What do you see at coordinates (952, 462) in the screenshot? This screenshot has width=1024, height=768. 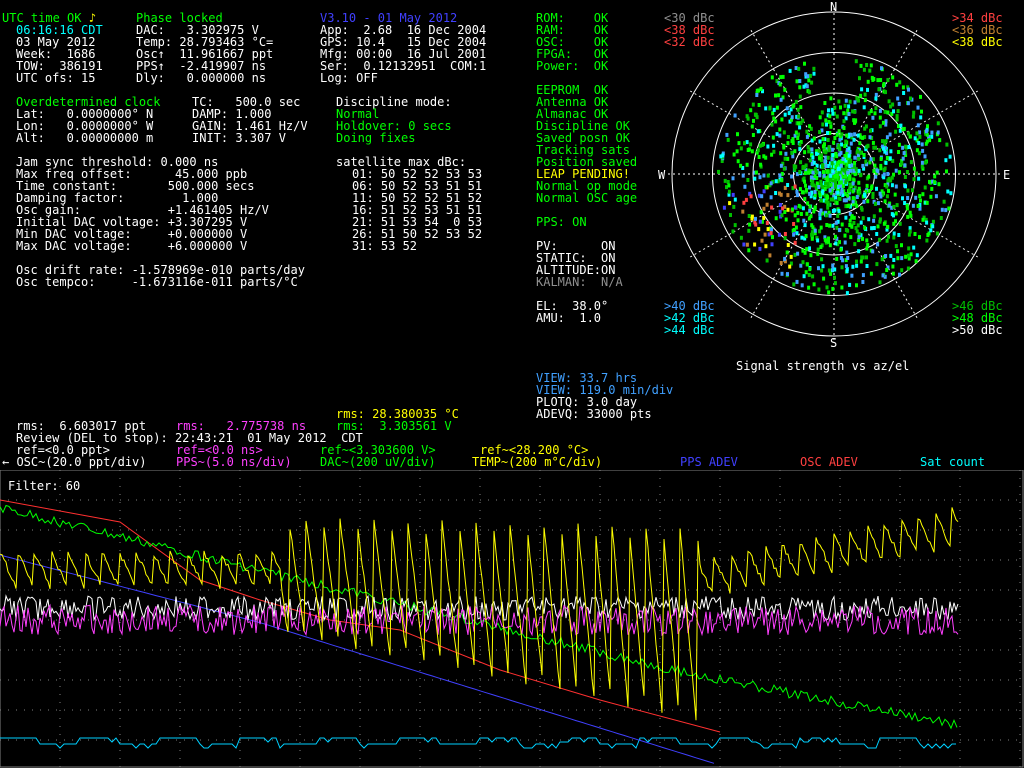 I see `legend-sat-count: Sat count` at bounding box center [952, 462].